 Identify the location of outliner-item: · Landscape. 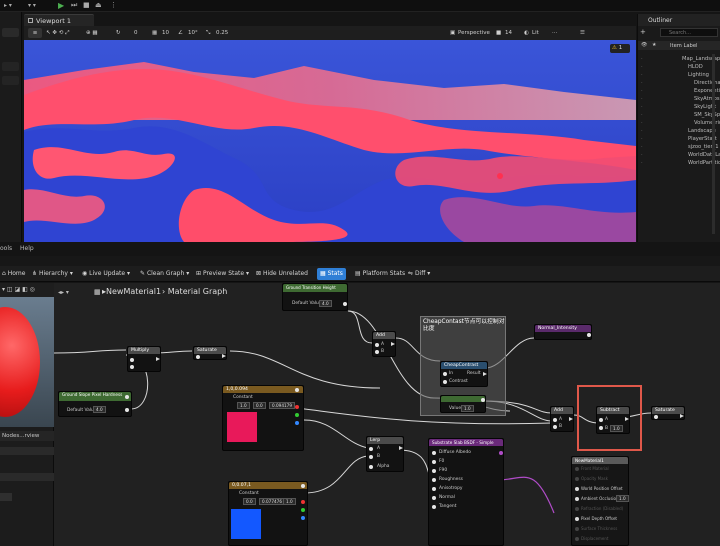
(679, 132).